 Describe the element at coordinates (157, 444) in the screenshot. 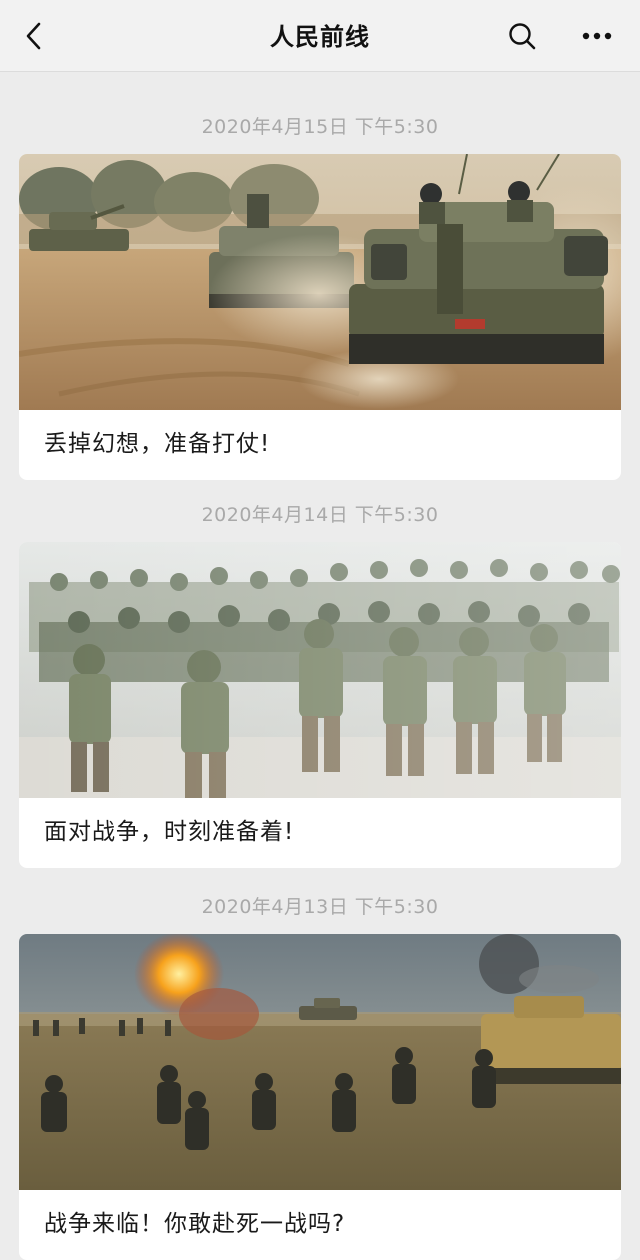

I see `article-title: 丢掉幻想，准备打仗!` at that location.